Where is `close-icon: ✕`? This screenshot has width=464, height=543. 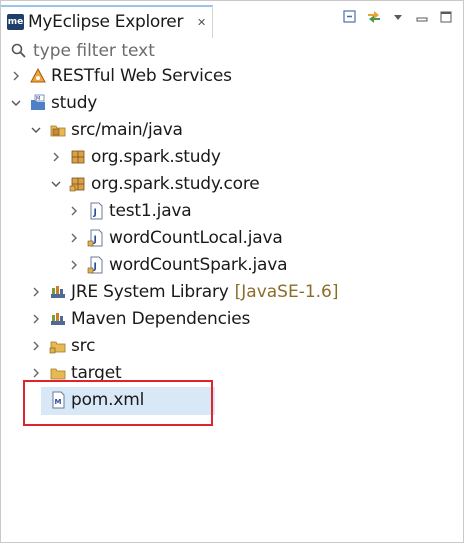 close-icon: ✕ is located at coordinates (201, 22).